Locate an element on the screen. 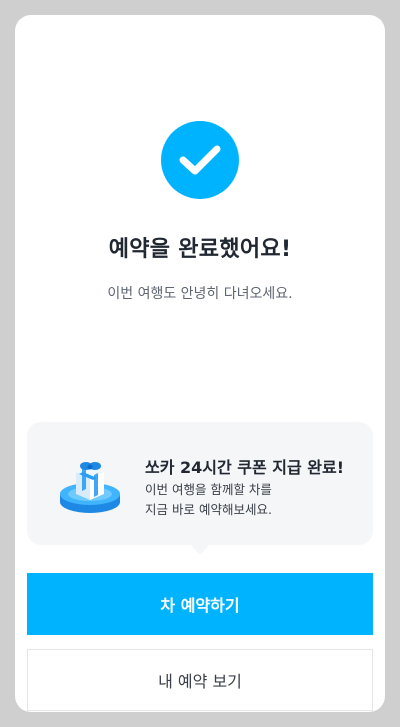 The height and width of the screenshot is (727, 400). coupon-description-line-2: 지금 바로 예약해보세요. is located at coordinates (208, 509).